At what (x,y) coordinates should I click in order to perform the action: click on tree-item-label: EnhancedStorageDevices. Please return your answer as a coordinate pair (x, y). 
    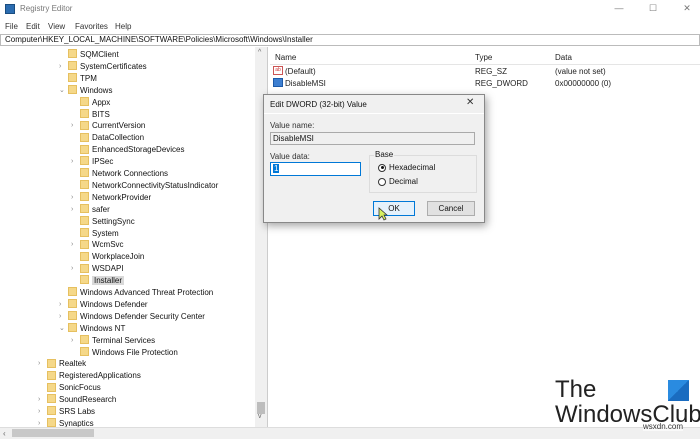
    Looking at the image, I should click on (138, 150).